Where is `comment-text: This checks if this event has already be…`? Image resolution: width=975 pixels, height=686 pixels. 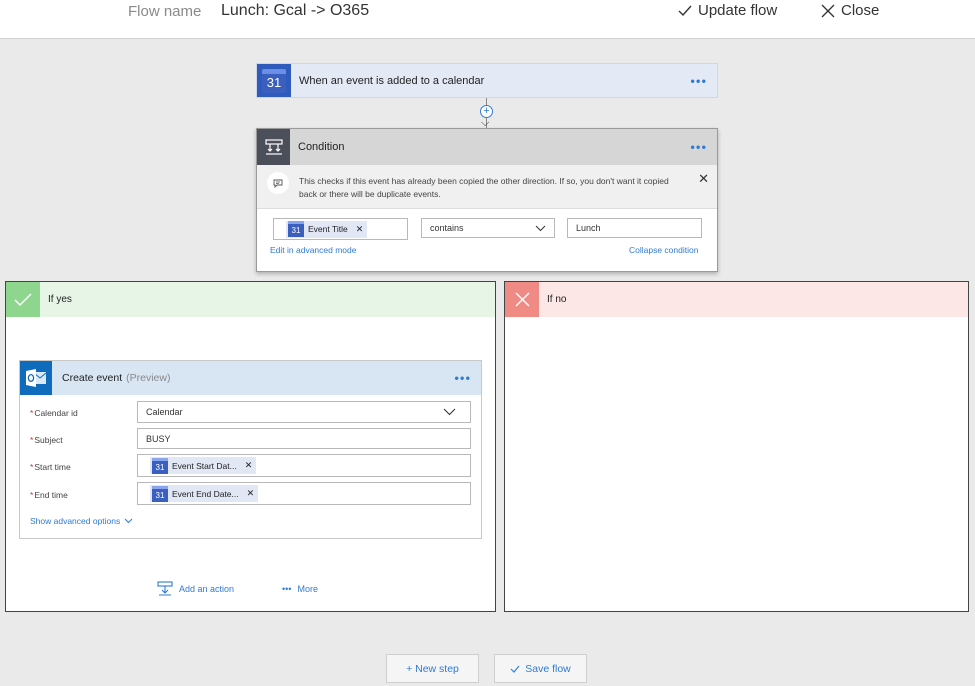 comment-text: This checks if this event has already be… is located at coordinates (484, 187).